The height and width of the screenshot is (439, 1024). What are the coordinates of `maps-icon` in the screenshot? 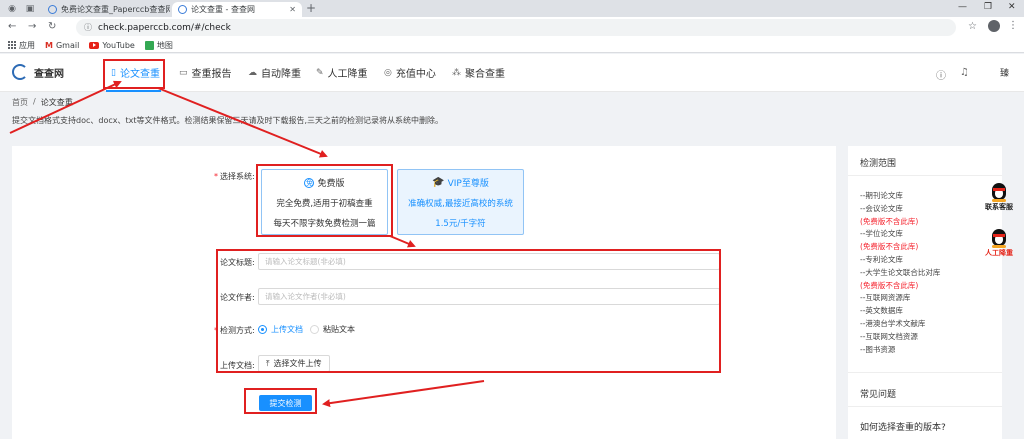 It's located at (149, 45).